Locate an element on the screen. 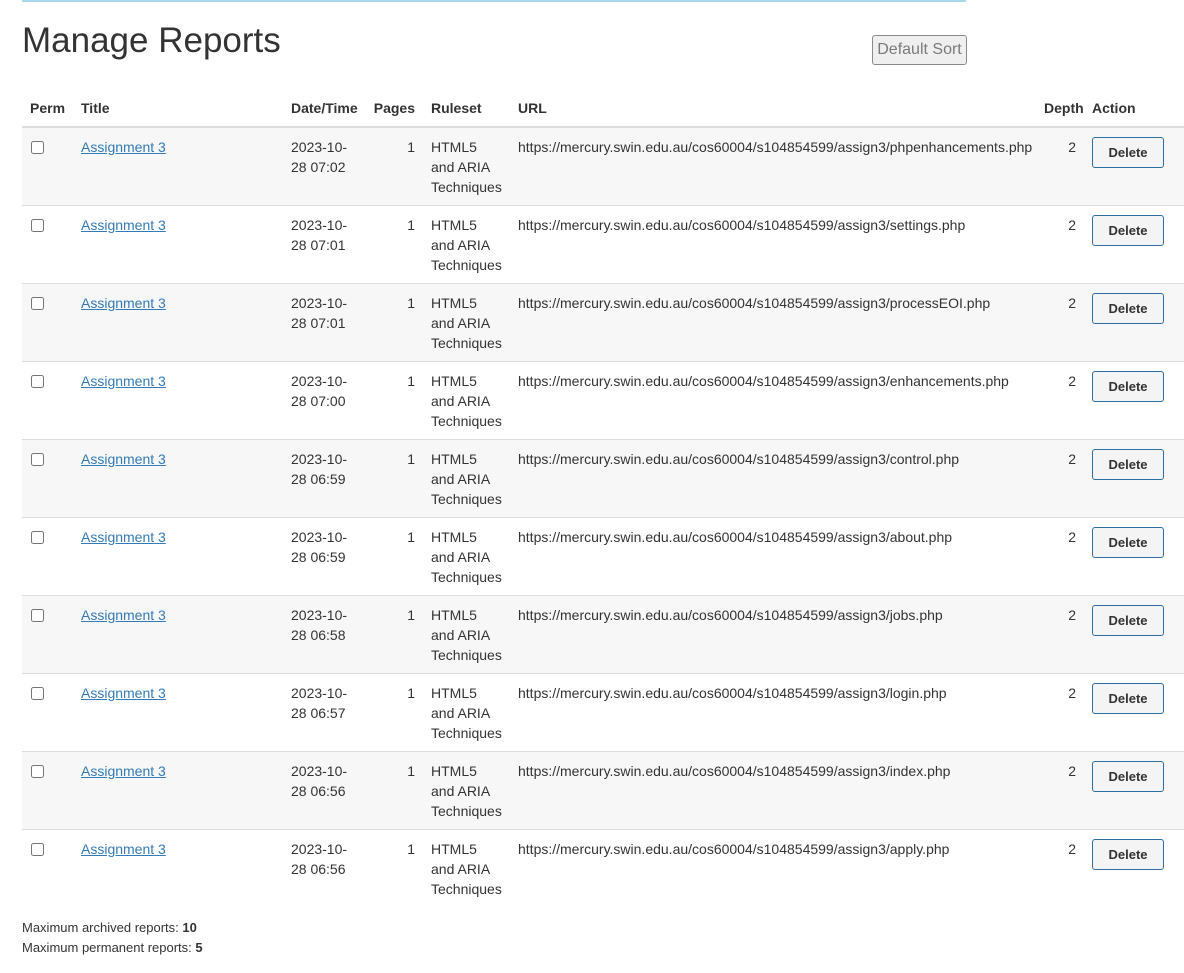 Image resolution: width=1184 pixels, height=973 pixels. datetime-cell: 2023-10- 28 06:56 is located at coordinates (324, 868).